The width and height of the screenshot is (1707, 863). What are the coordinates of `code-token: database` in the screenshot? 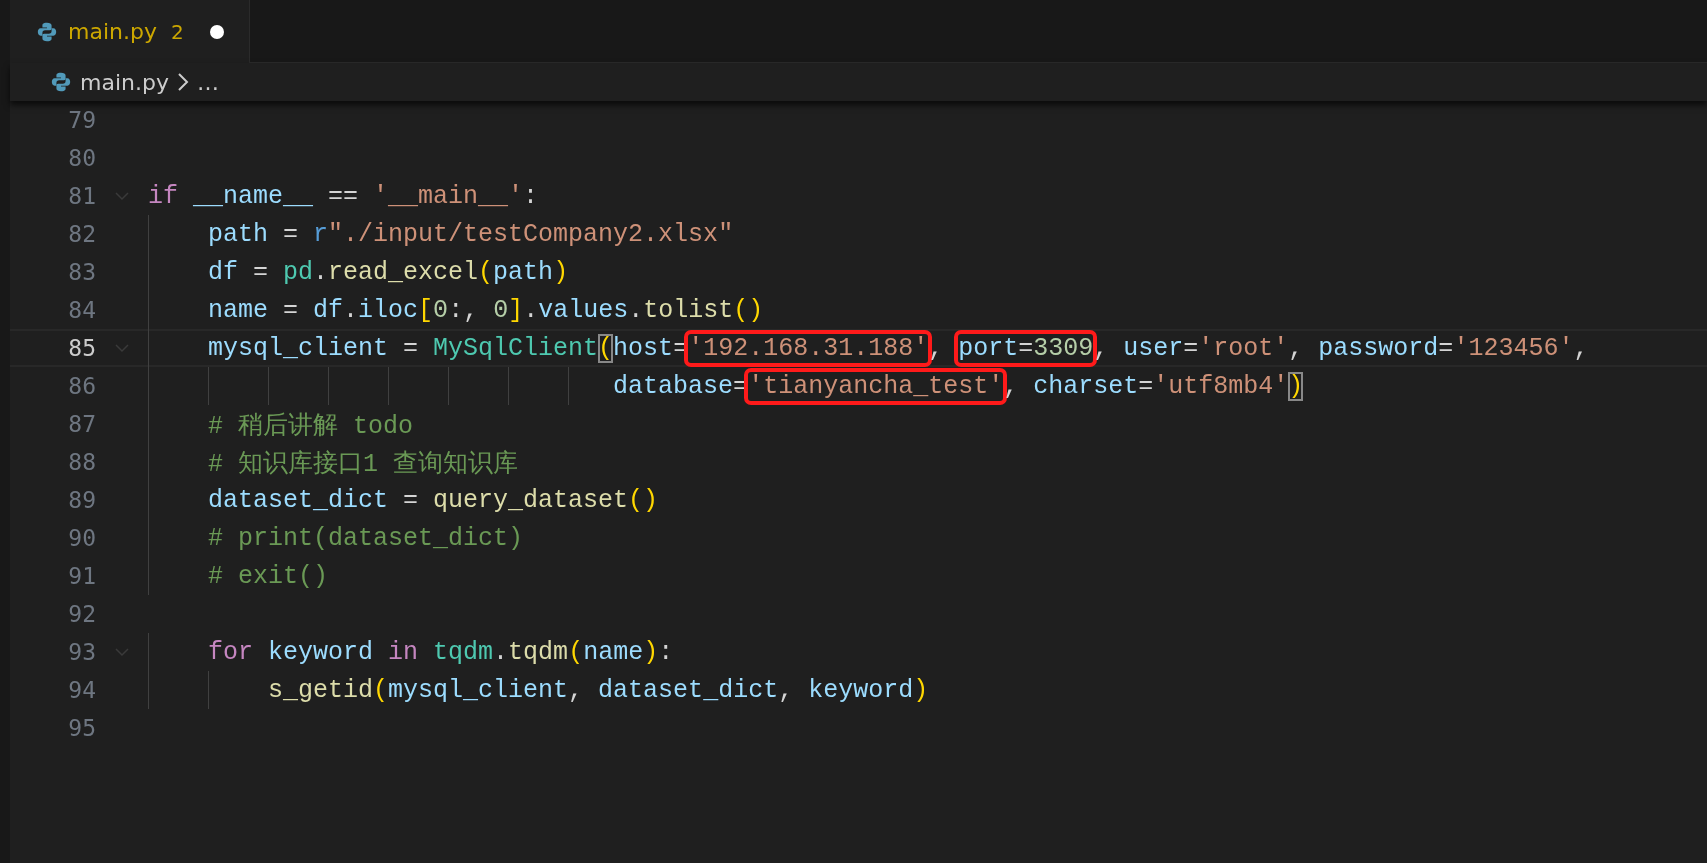 It's located at (673, 386).